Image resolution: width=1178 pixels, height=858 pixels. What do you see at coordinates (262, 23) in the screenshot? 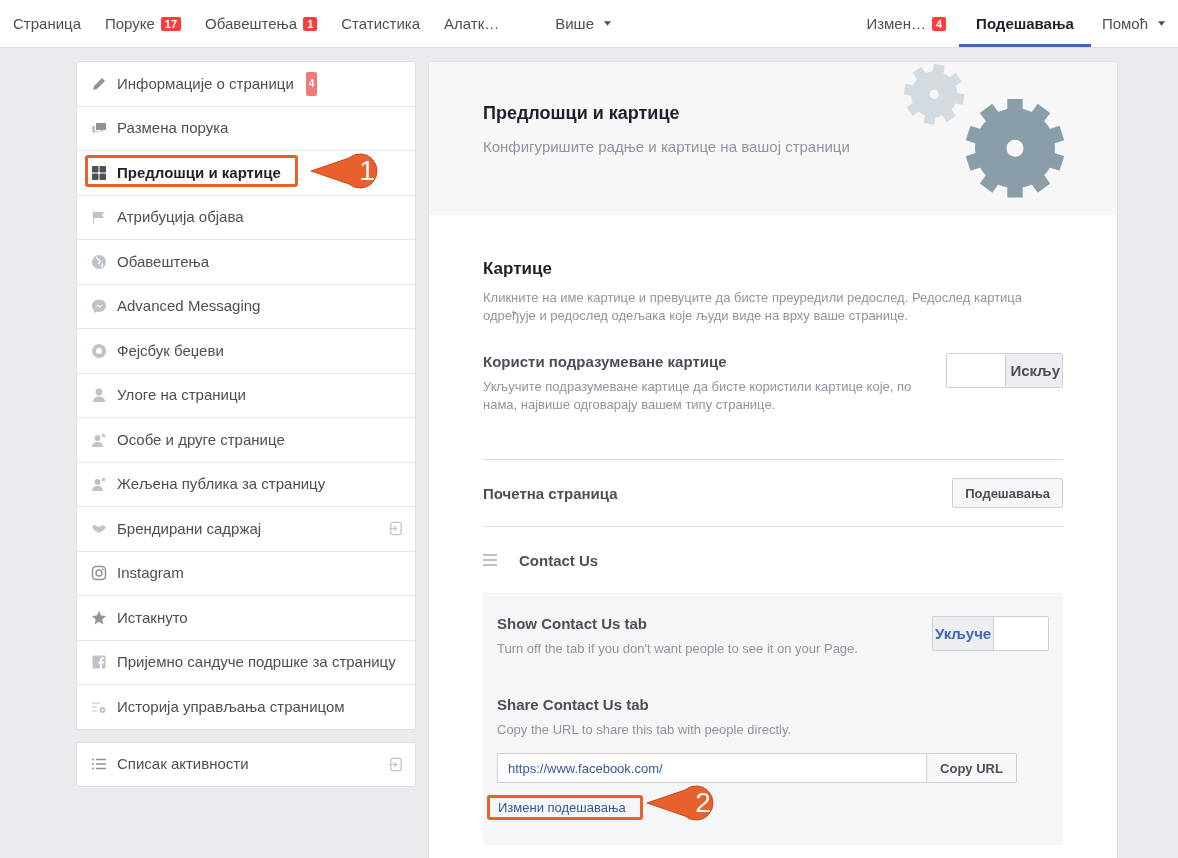
I see `nav-tab: Обавештења 1` at bounding box center [262, 23].